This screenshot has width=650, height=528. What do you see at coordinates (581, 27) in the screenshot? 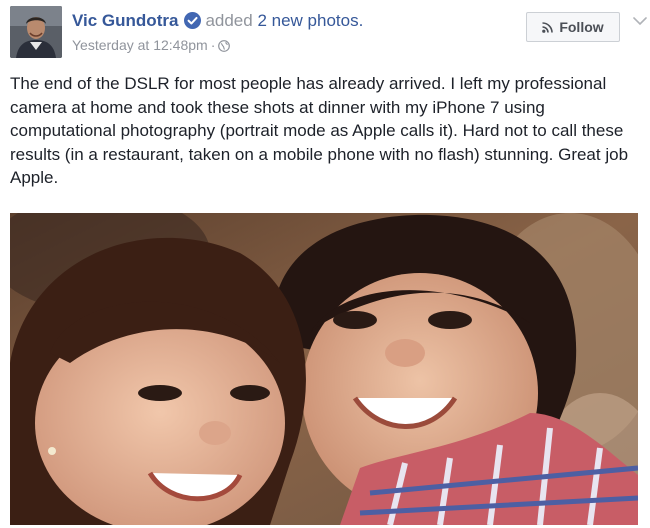
I see `follow-label: Follow` at bounding box center [581, 27].